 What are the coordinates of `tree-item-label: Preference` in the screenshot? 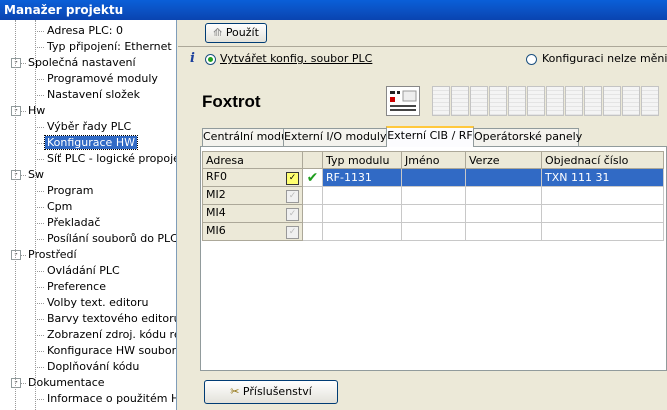 It's located at (76, 286).